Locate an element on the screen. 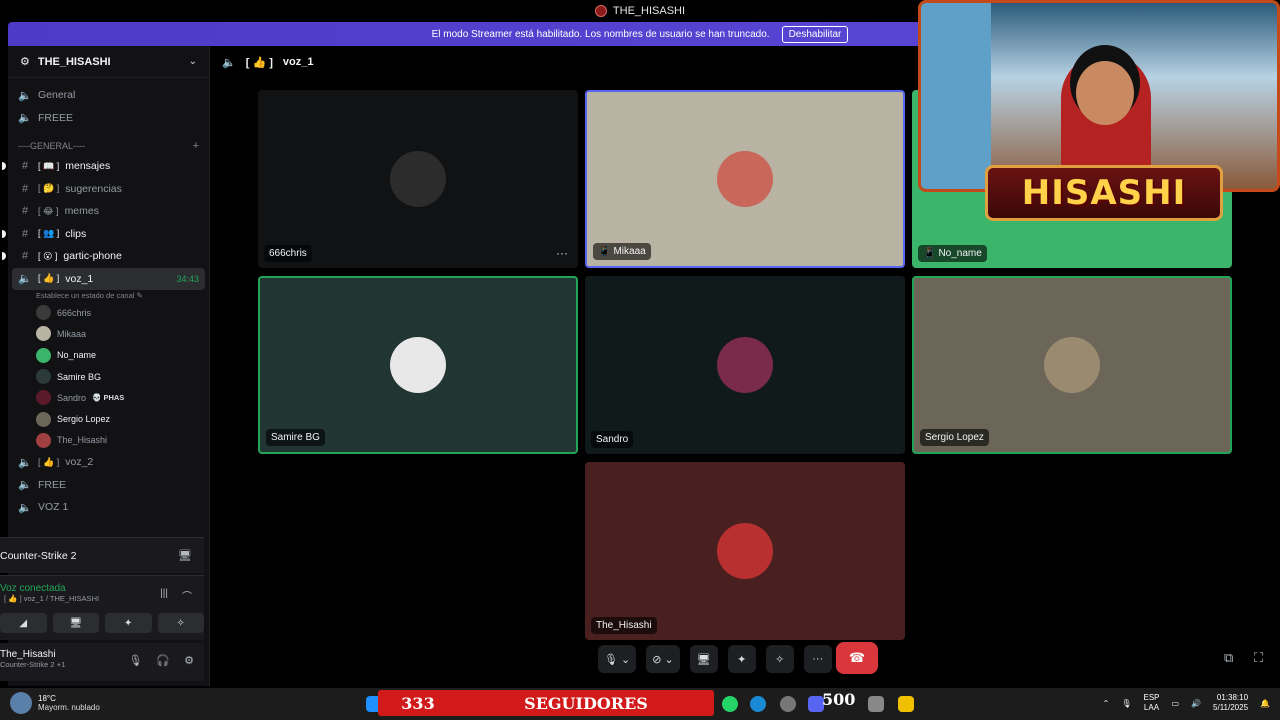  channel-label: sugerencias is located at coordinates (93, 188).